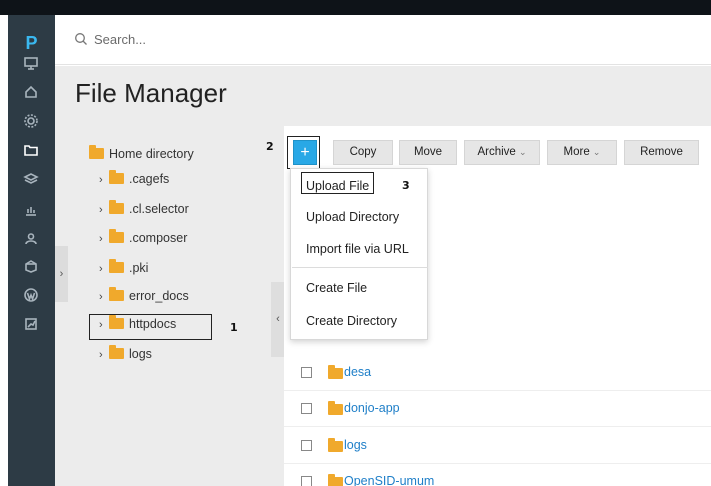 The width and height of the screenshot is (711, 486). What do you see at coordinates (31, 296) in the screenshot?
I see `wordpress-icon` at bounding box center [31, 296].